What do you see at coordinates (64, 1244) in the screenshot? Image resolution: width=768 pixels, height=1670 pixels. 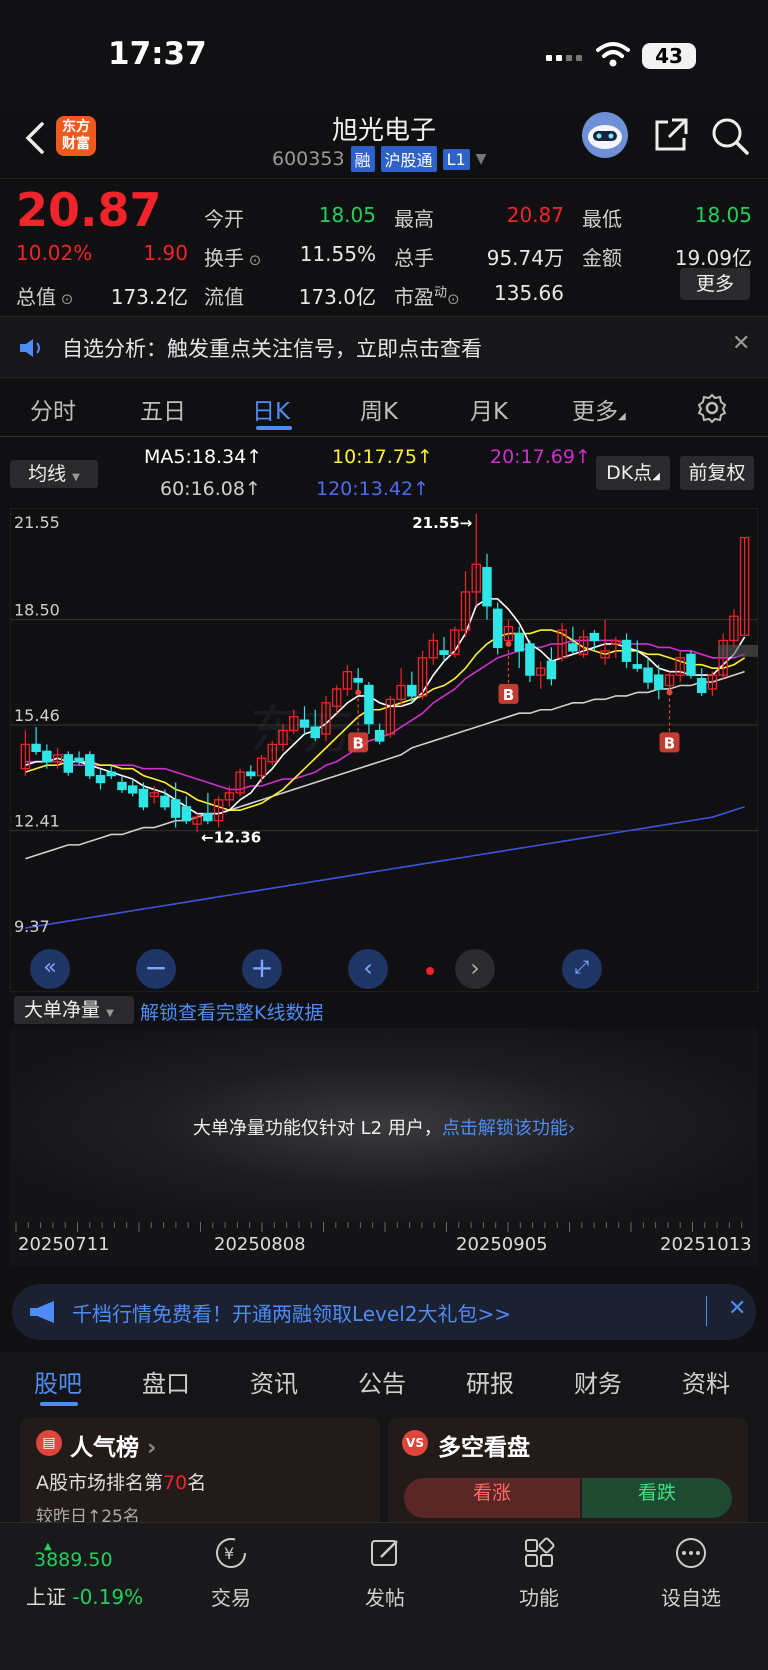 I see `date-label: 20250711` at bounding box center [64, 1244].